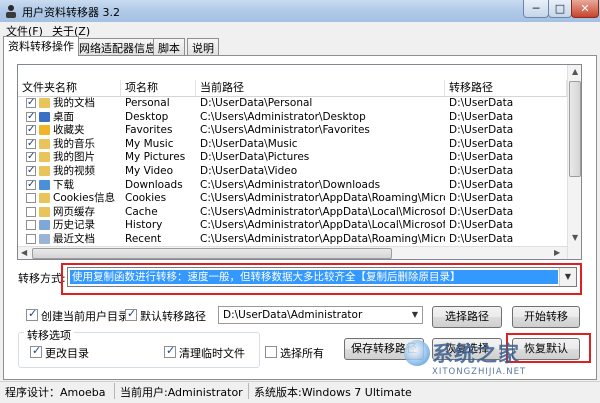 This screenshot has height=403, width=600. Describe the element at coordinates (63, 184) in the screenshot. I see `folder-name: 下载` at that location.